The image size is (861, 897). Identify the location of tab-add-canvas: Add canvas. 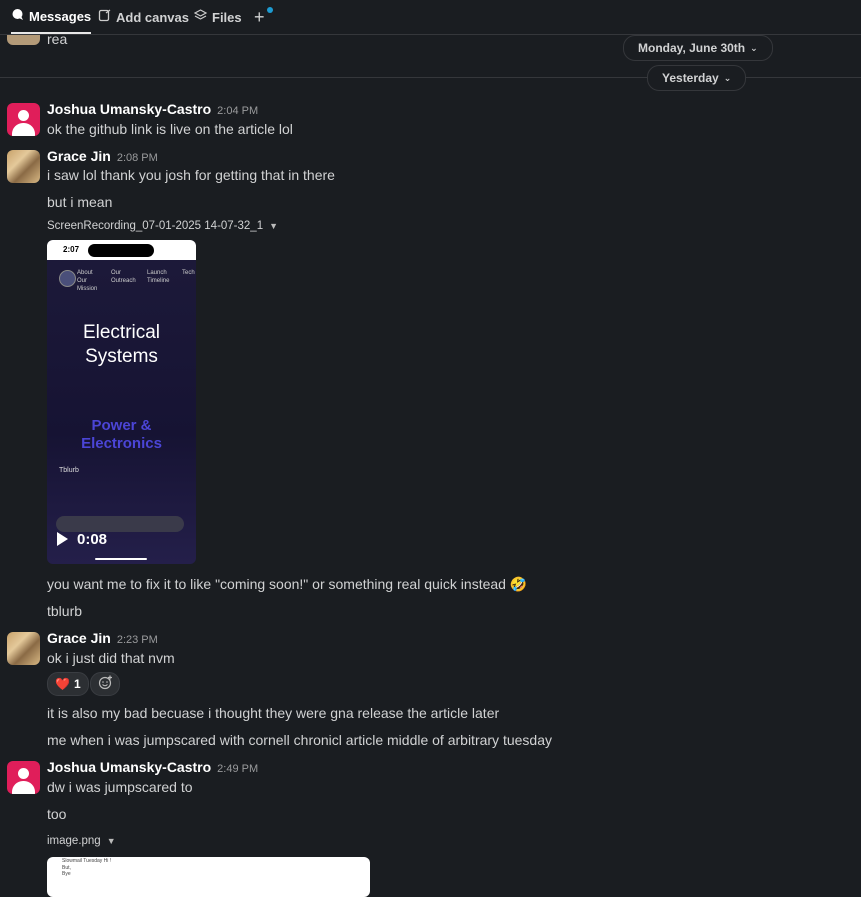
(143, 17).